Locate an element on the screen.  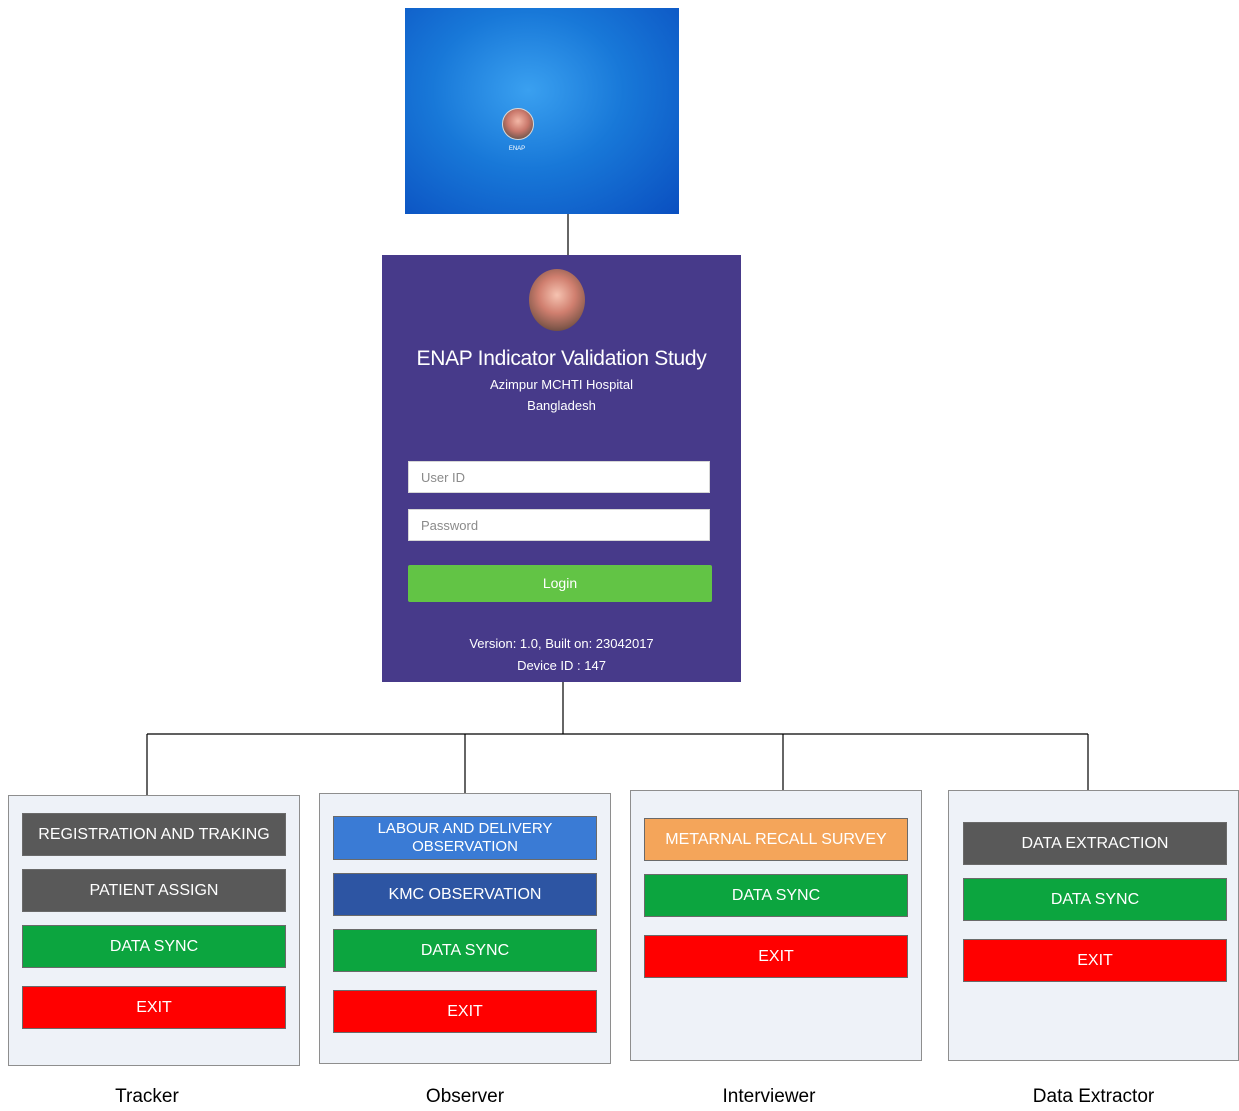
data-extraction-button: DATA EXTRACTION is located at coordinates (1095, 843).